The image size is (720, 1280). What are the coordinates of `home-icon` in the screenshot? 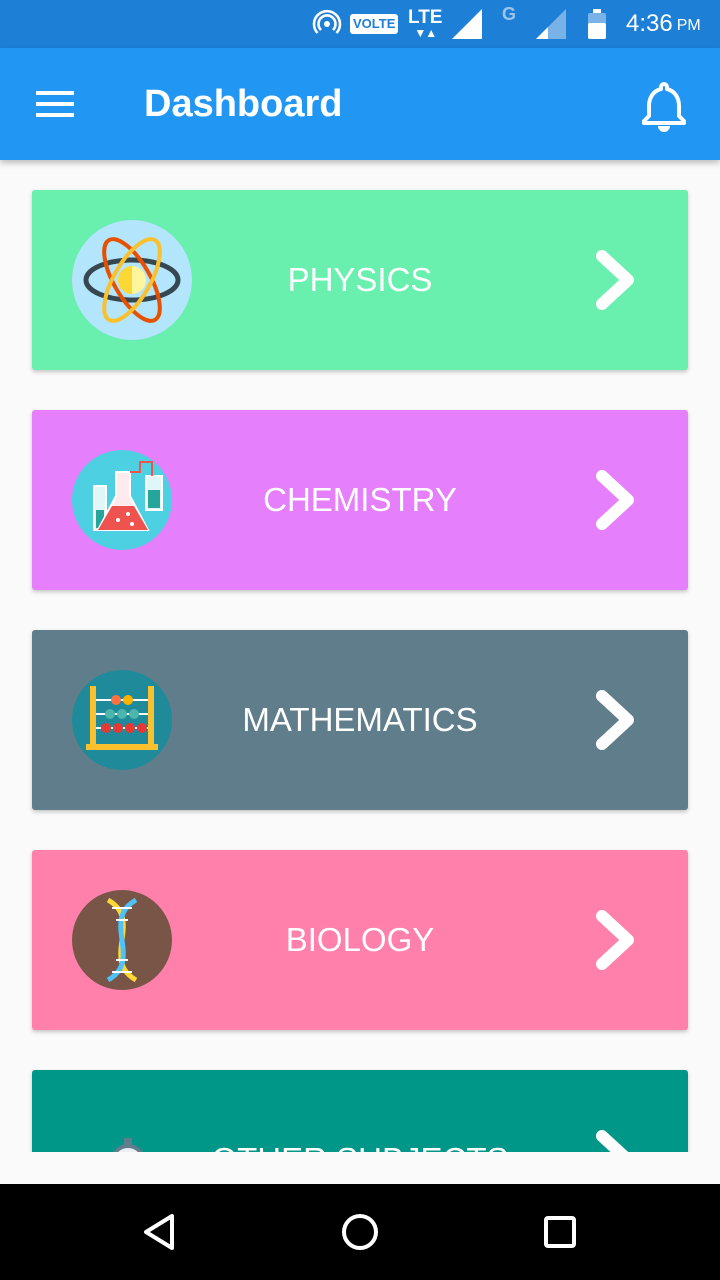 It's located at (360, 1232).